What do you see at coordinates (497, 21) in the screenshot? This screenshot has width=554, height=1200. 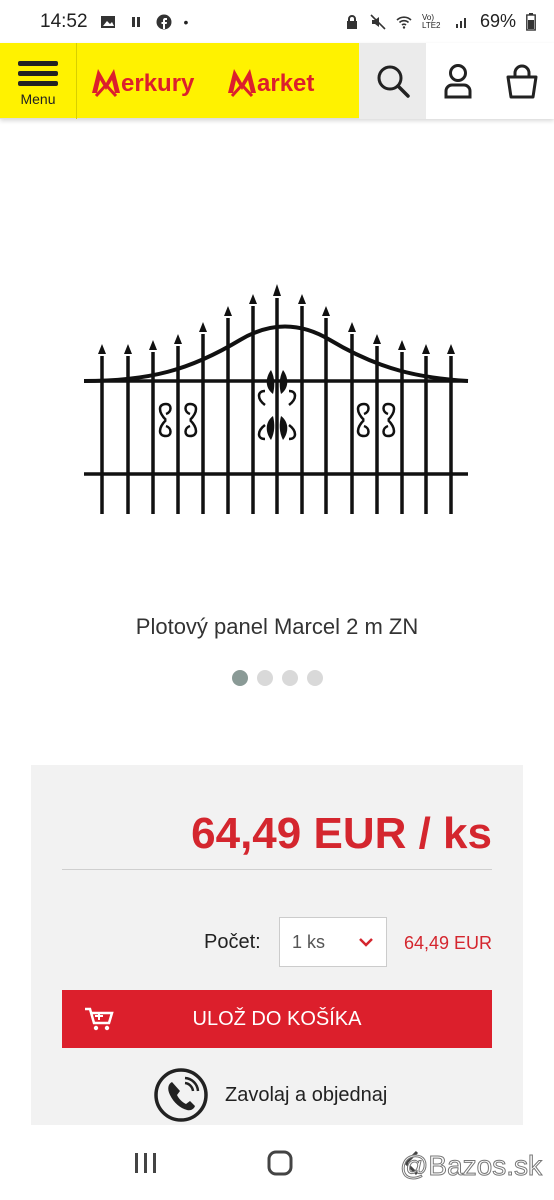 I see `battery-percent: 69%` at bounding box center [497, 21].